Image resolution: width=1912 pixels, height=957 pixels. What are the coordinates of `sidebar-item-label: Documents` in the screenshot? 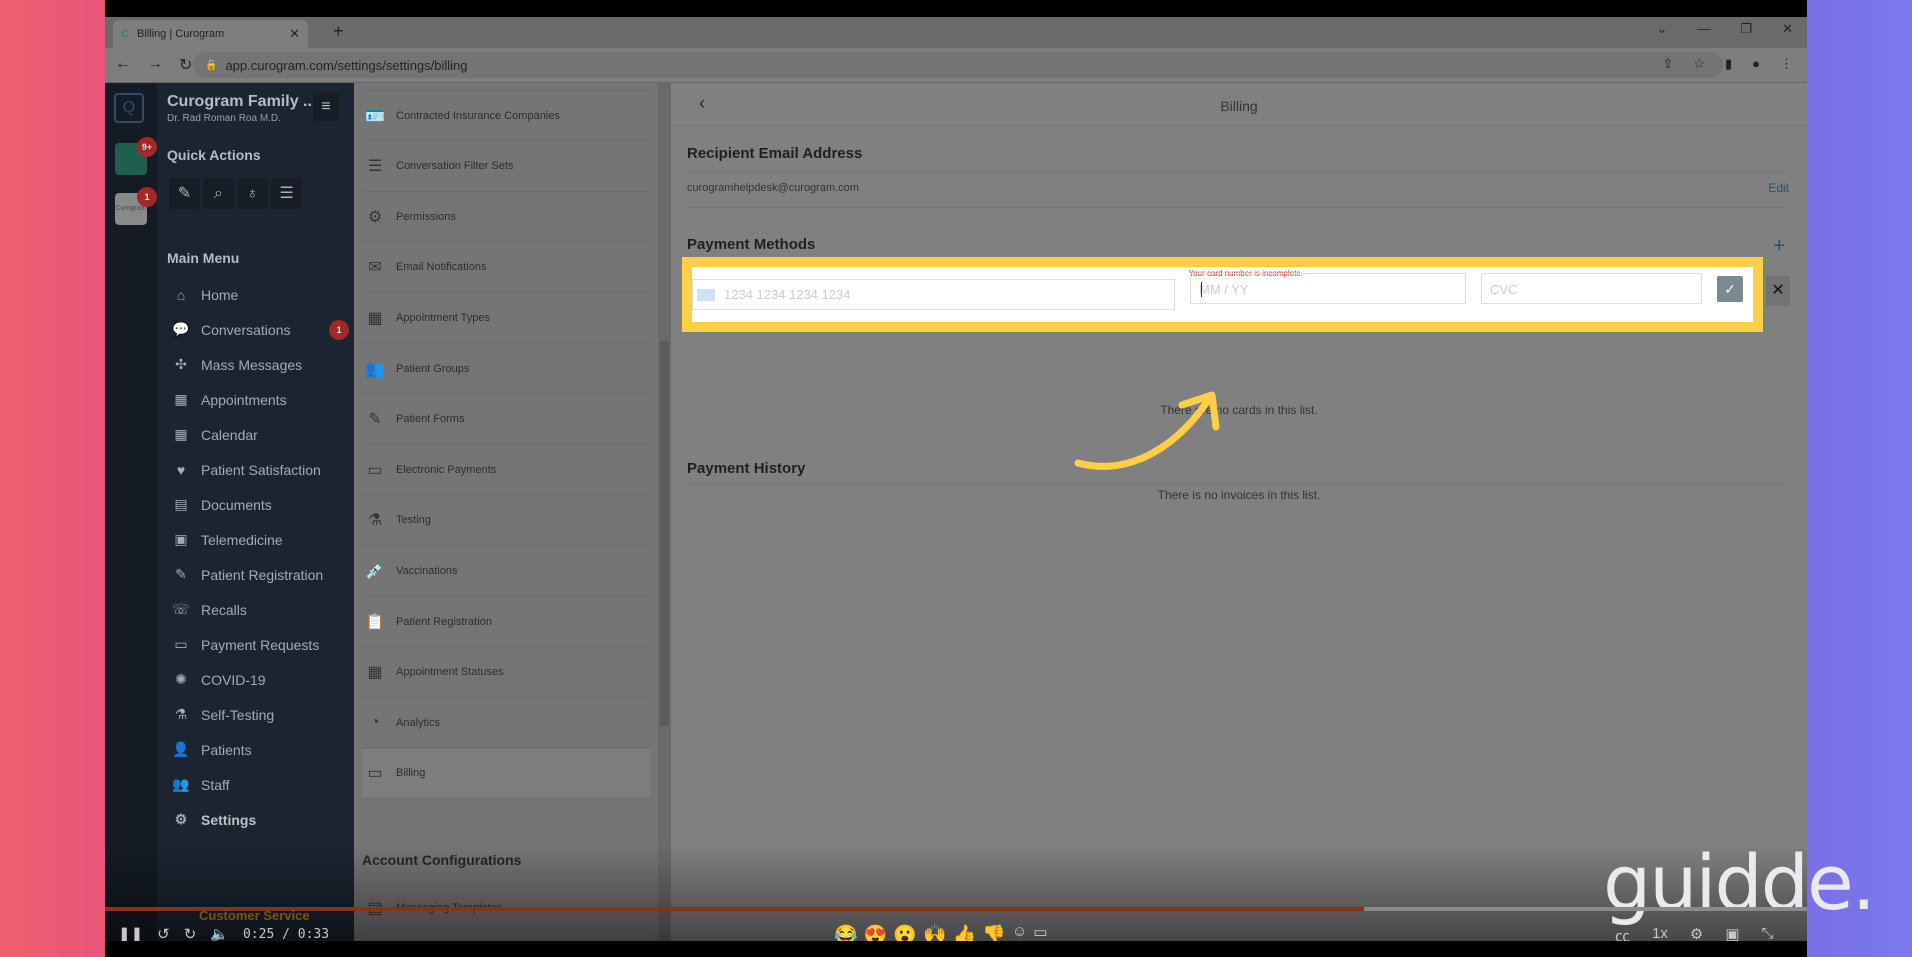 It's located at (236, 504).